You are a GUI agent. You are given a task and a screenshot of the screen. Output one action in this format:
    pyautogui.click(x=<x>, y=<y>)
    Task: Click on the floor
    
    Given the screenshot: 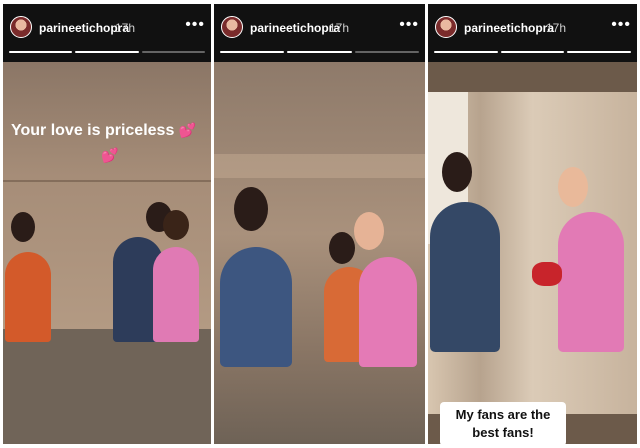 What is the action you would take?
    pyautogui.click(x=107, y=386)
    